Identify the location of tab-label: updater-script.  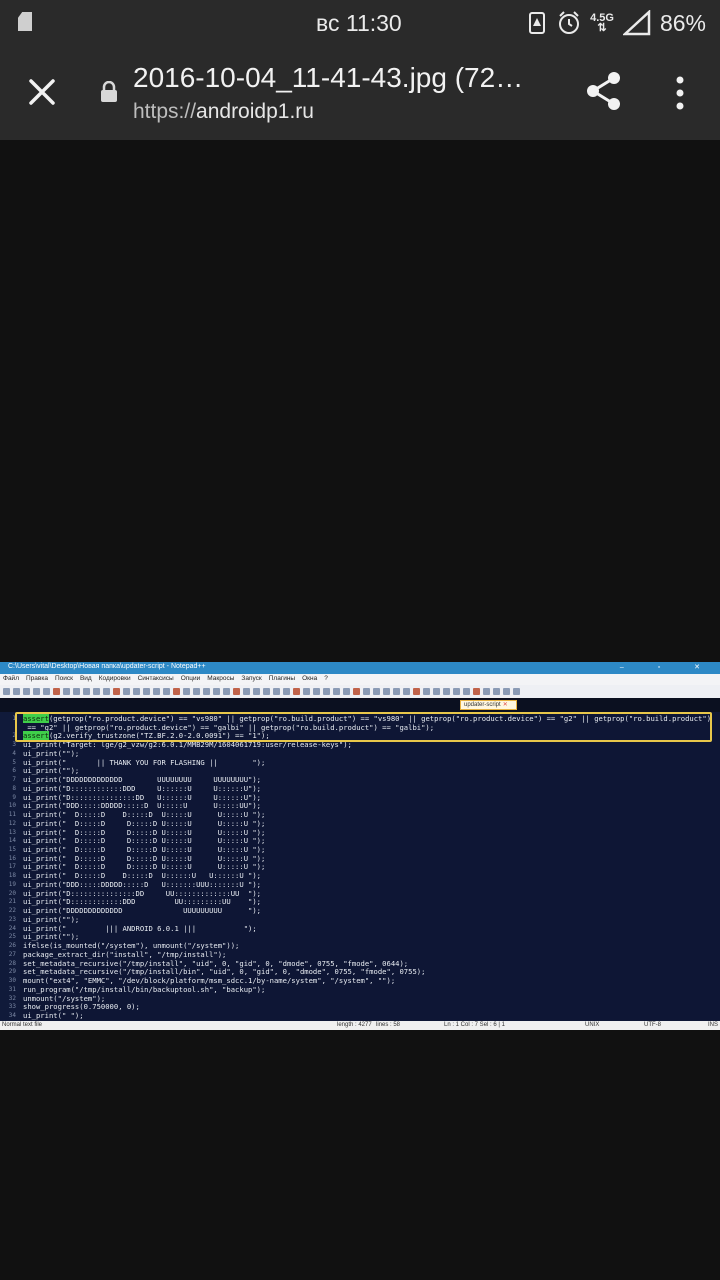
(482, 705).